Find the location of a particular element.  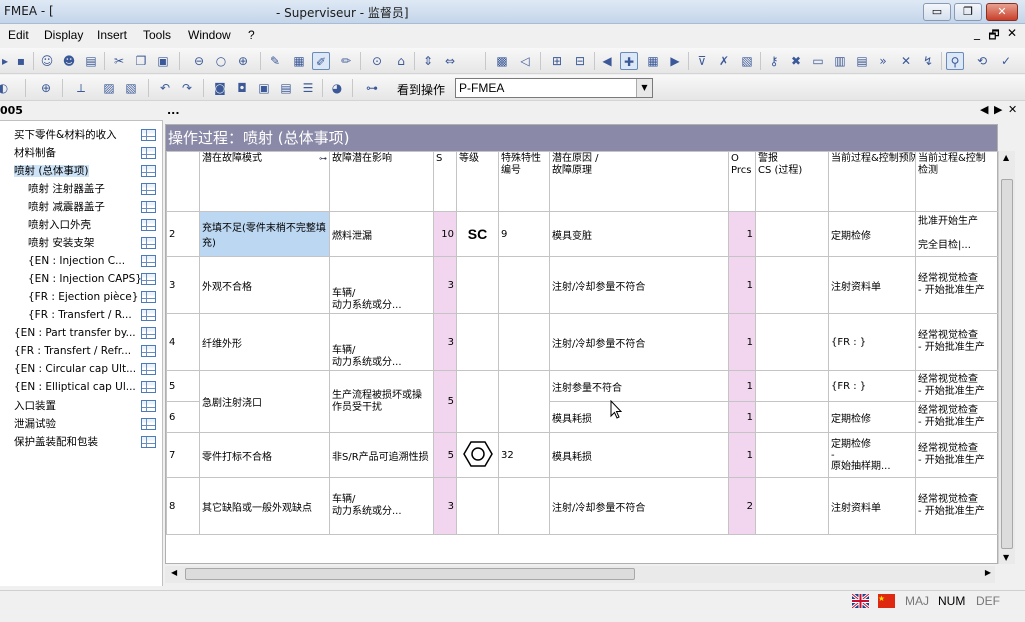

tab-close-button: ✕ is located at coordinates (1012, 109).